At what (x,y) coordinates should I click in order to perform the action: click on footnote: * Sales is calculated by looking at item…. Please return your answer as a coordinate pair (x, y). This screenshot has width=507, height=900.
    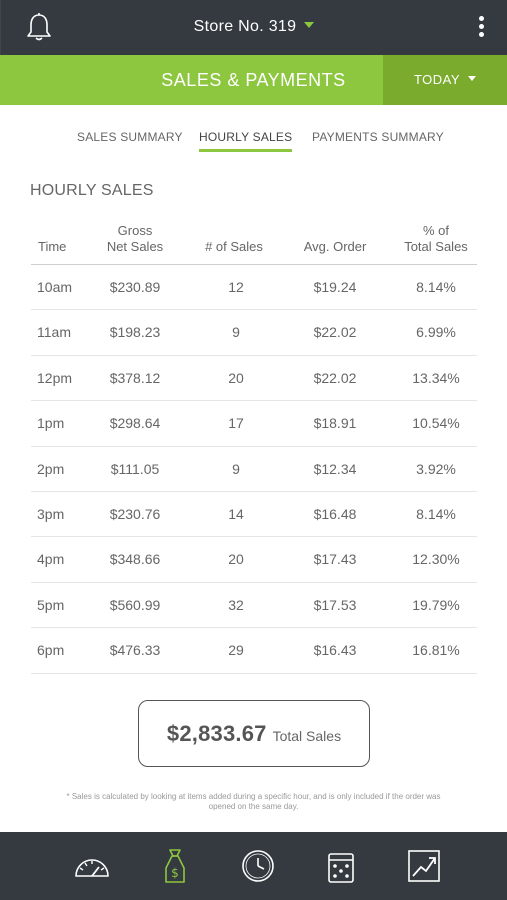
    Looking at the image, I should click on (253, 801).